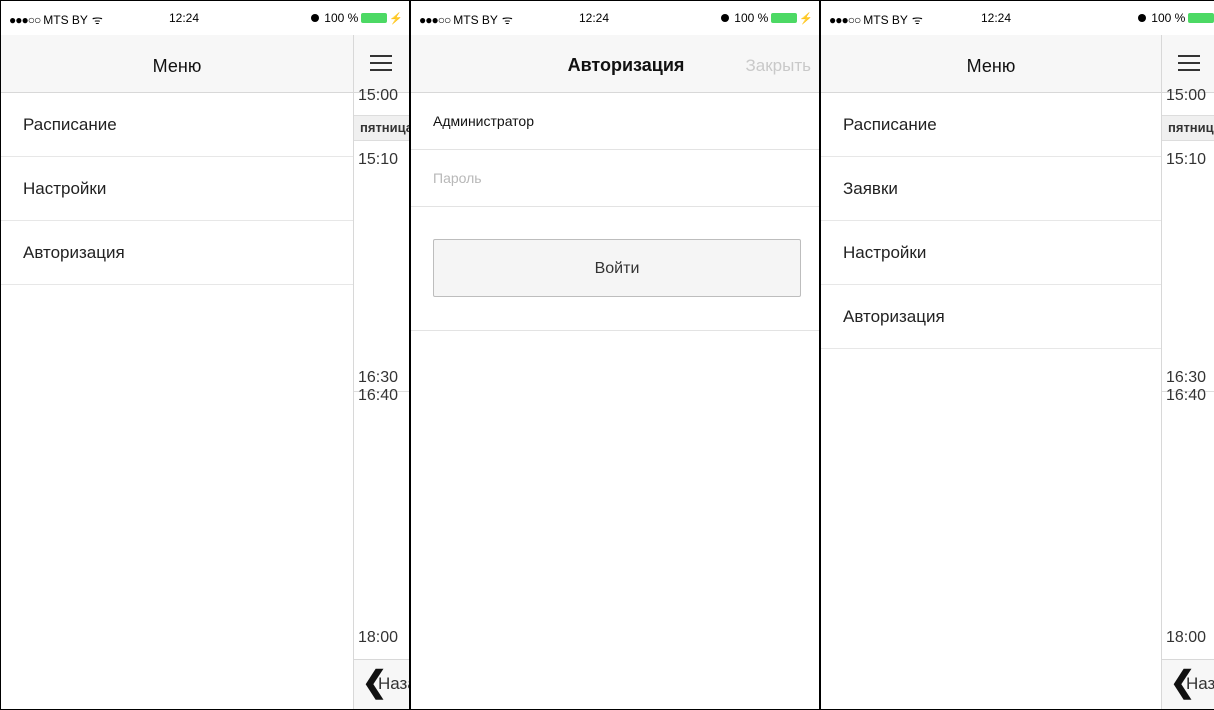 Image resolution: width=1214 pixels, height=710 pixels. What do you see at coordinates (1017, 18) in the screenshot?
I see `status-bar: ●●●○○MTS BYᯤ 12:24 100 %⚡` at bounding box center [1017, 18].